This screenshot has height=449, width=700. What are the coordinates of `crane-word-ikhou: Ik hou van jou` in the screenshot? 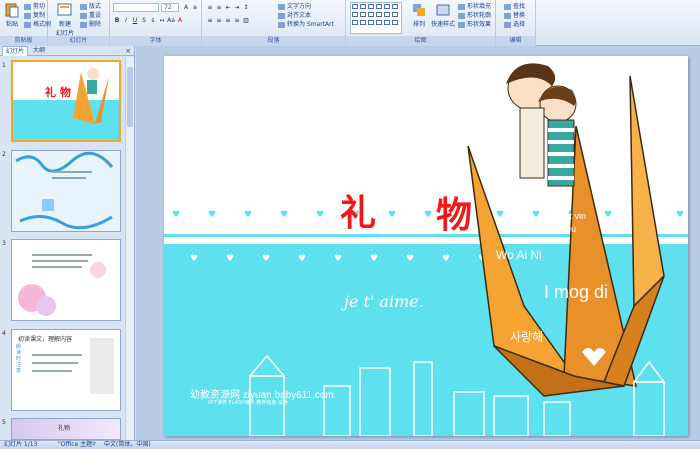 It's located at (548, 229).